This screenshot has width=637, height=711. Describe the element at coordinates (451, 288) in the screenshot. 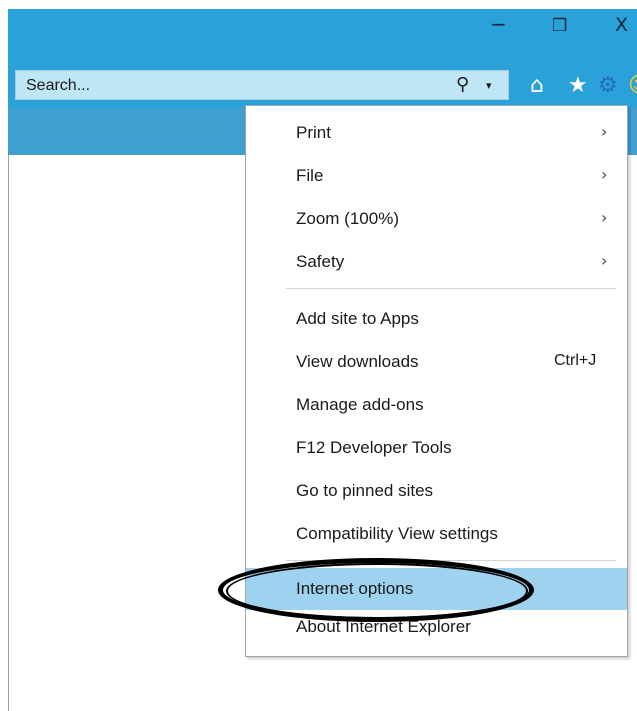

I see `menu-separator` at that location.